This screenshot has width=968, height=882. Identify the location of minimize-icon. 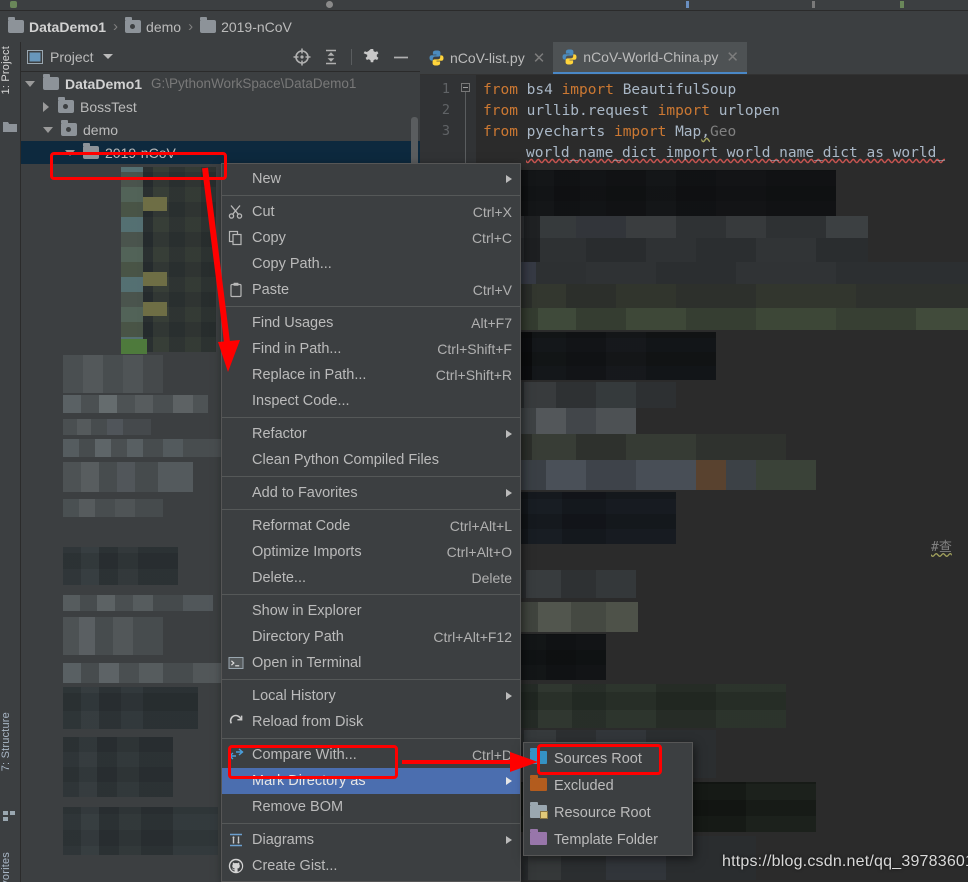
(401, 57).